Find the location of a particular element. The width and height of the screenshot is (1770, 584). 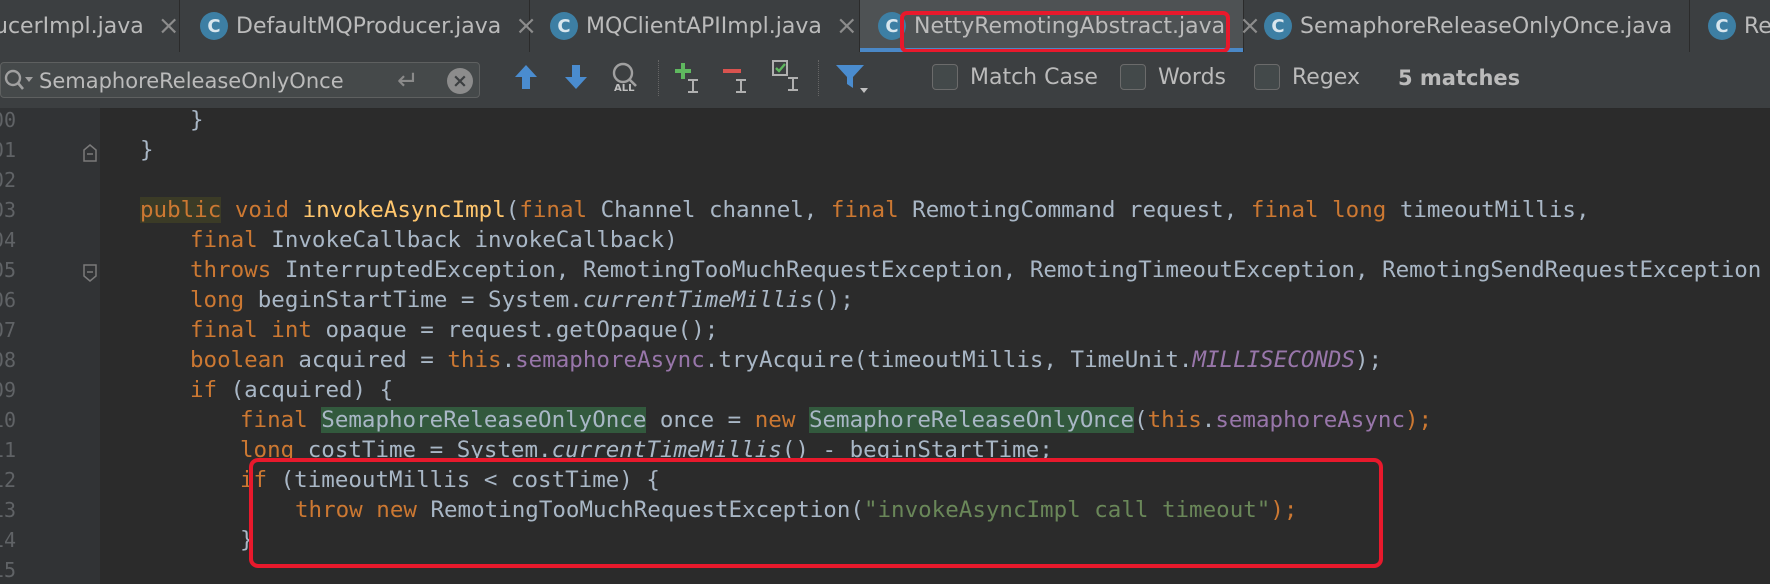

tab-default-mq-producer: C DefaultMQProducer.java × is located at coordinates (358, 26).